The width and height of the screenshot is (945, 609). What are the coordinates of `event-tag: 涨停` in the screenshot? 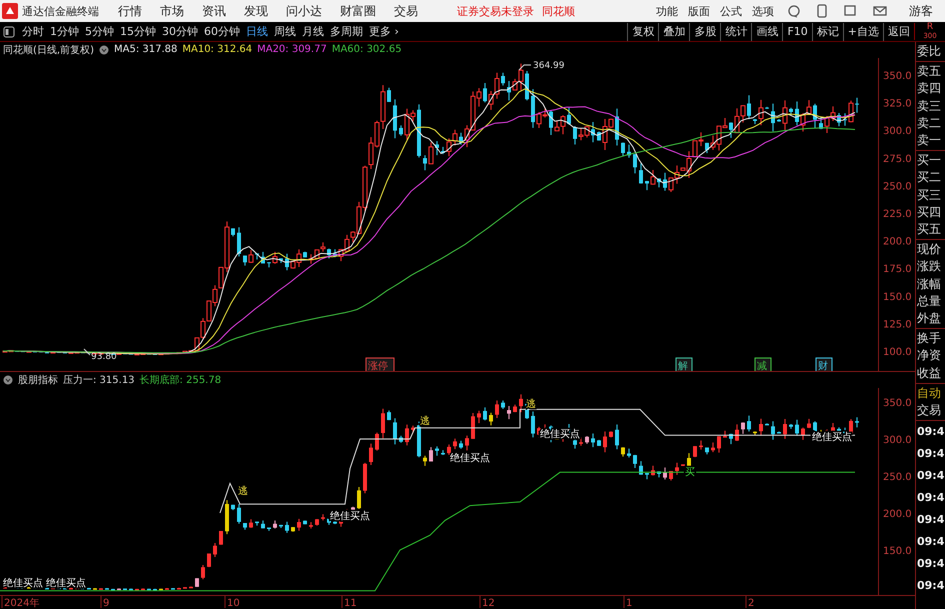 It's located at (380, 364).